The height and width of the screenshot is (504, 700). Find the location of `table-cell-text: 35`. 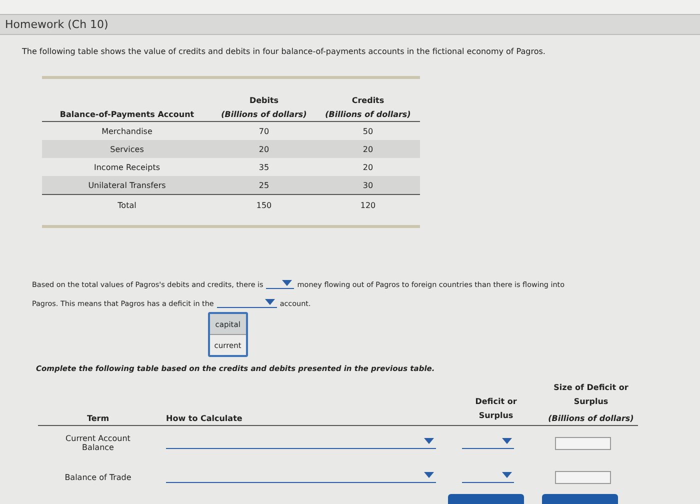

table-cell-text: 35 is located at coordinates (264, 167).